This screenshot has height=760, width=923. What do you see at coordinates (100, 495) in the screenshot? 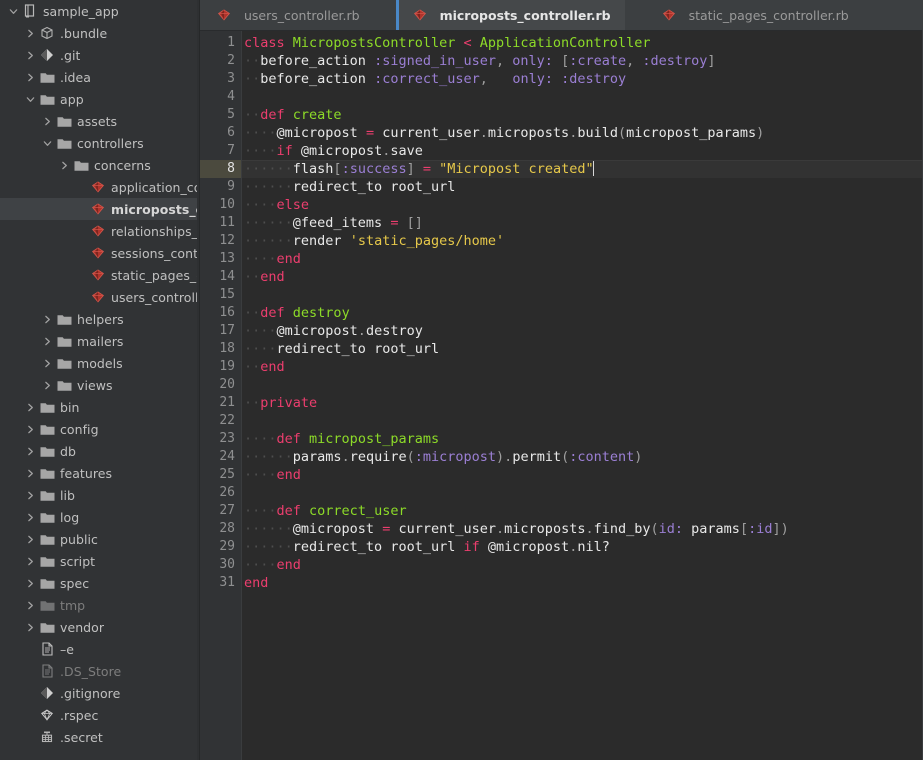
I see `tree-item-lib: lib` at bounding box center [100, 495].